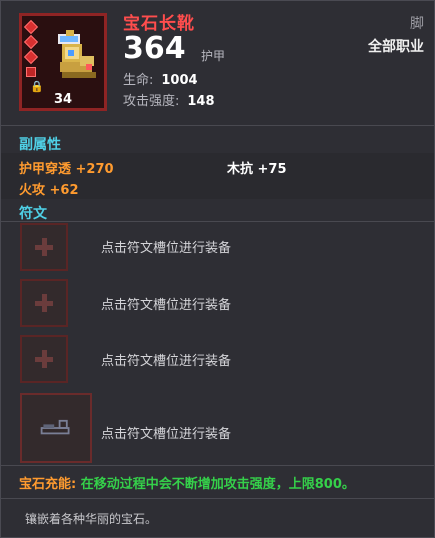 This screenshot has height=538, width=435. What do you see at coordinates (201, 101) in the screenshot?
I see `stat-value: 148` at bounding box center [201, 101].